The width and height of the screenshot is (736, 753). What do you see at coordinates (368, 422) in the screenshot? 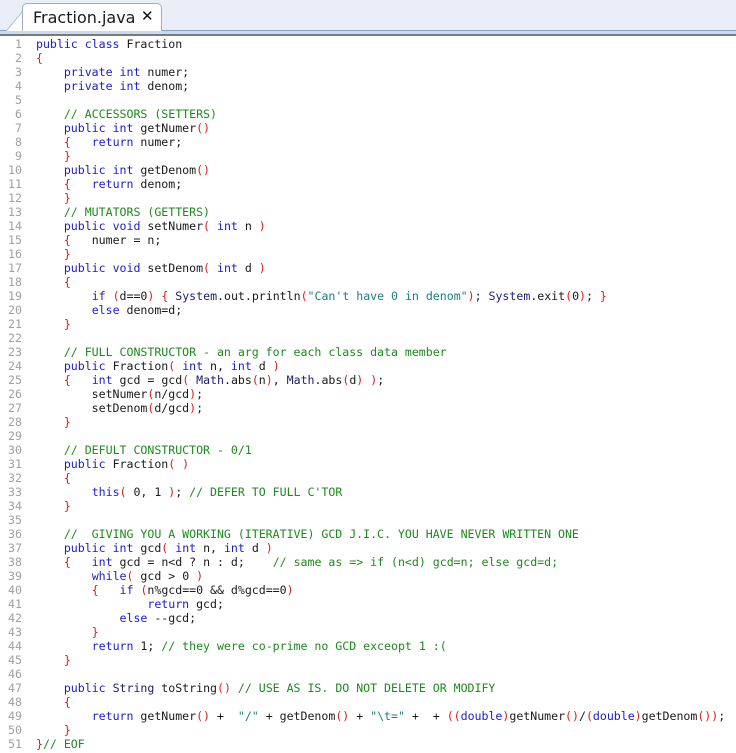
I see `code-line: 28 }` at bounding box center [368, 422].